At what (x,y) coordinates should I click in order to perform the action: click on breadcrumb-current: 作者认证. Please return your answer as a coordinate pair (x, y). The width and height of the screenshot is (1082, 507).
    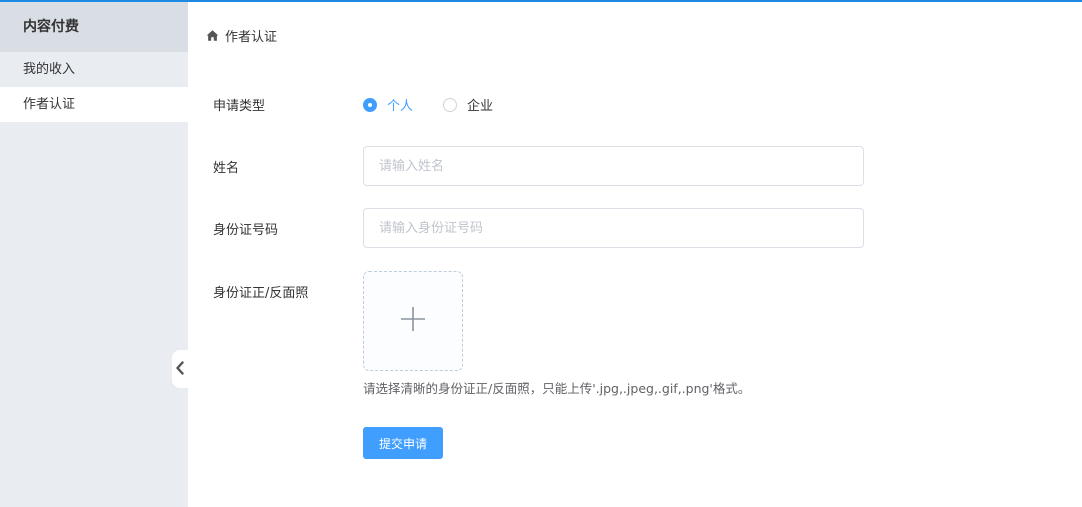
    Looking at the image, I should click on (251, 37).